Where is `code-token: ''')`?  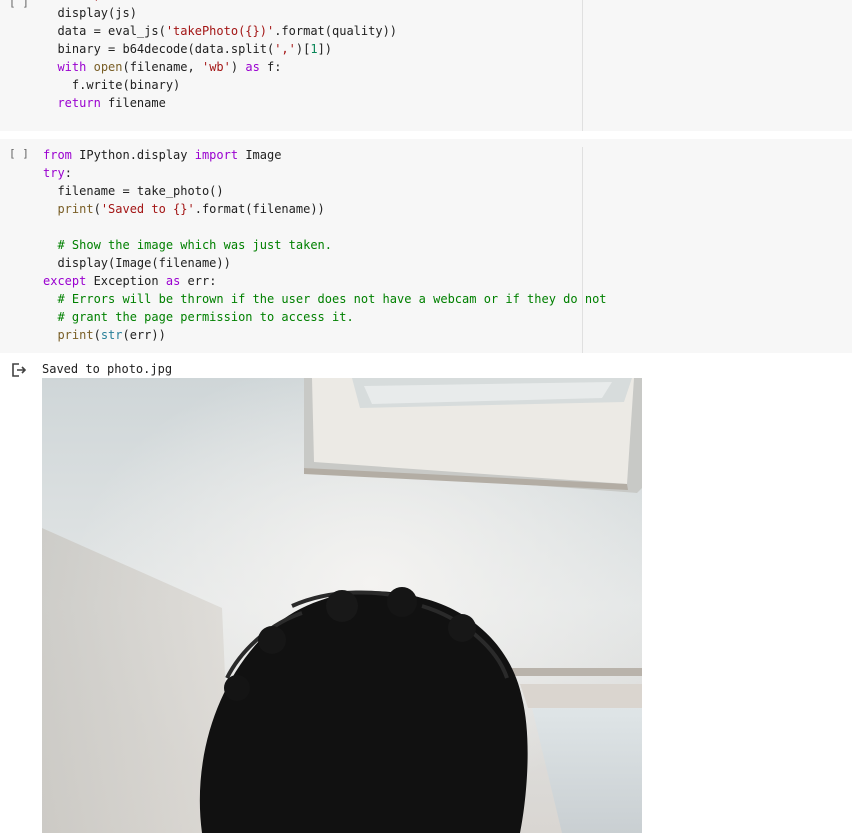
code-token: ''') is located at coordinates (86, 1).